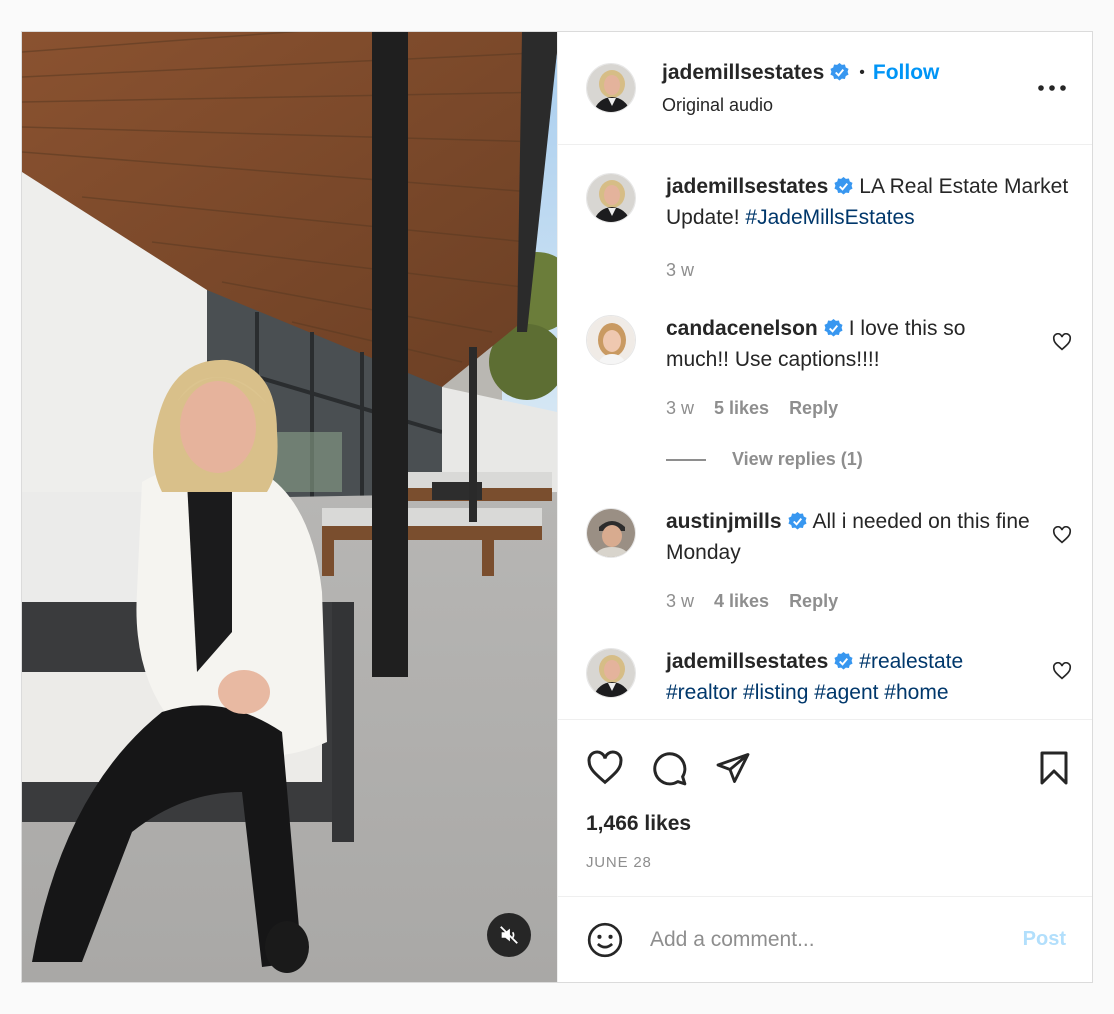 The image size is (1114, 1014). I want to click on speaker-muted-icon, so click(509, 935).